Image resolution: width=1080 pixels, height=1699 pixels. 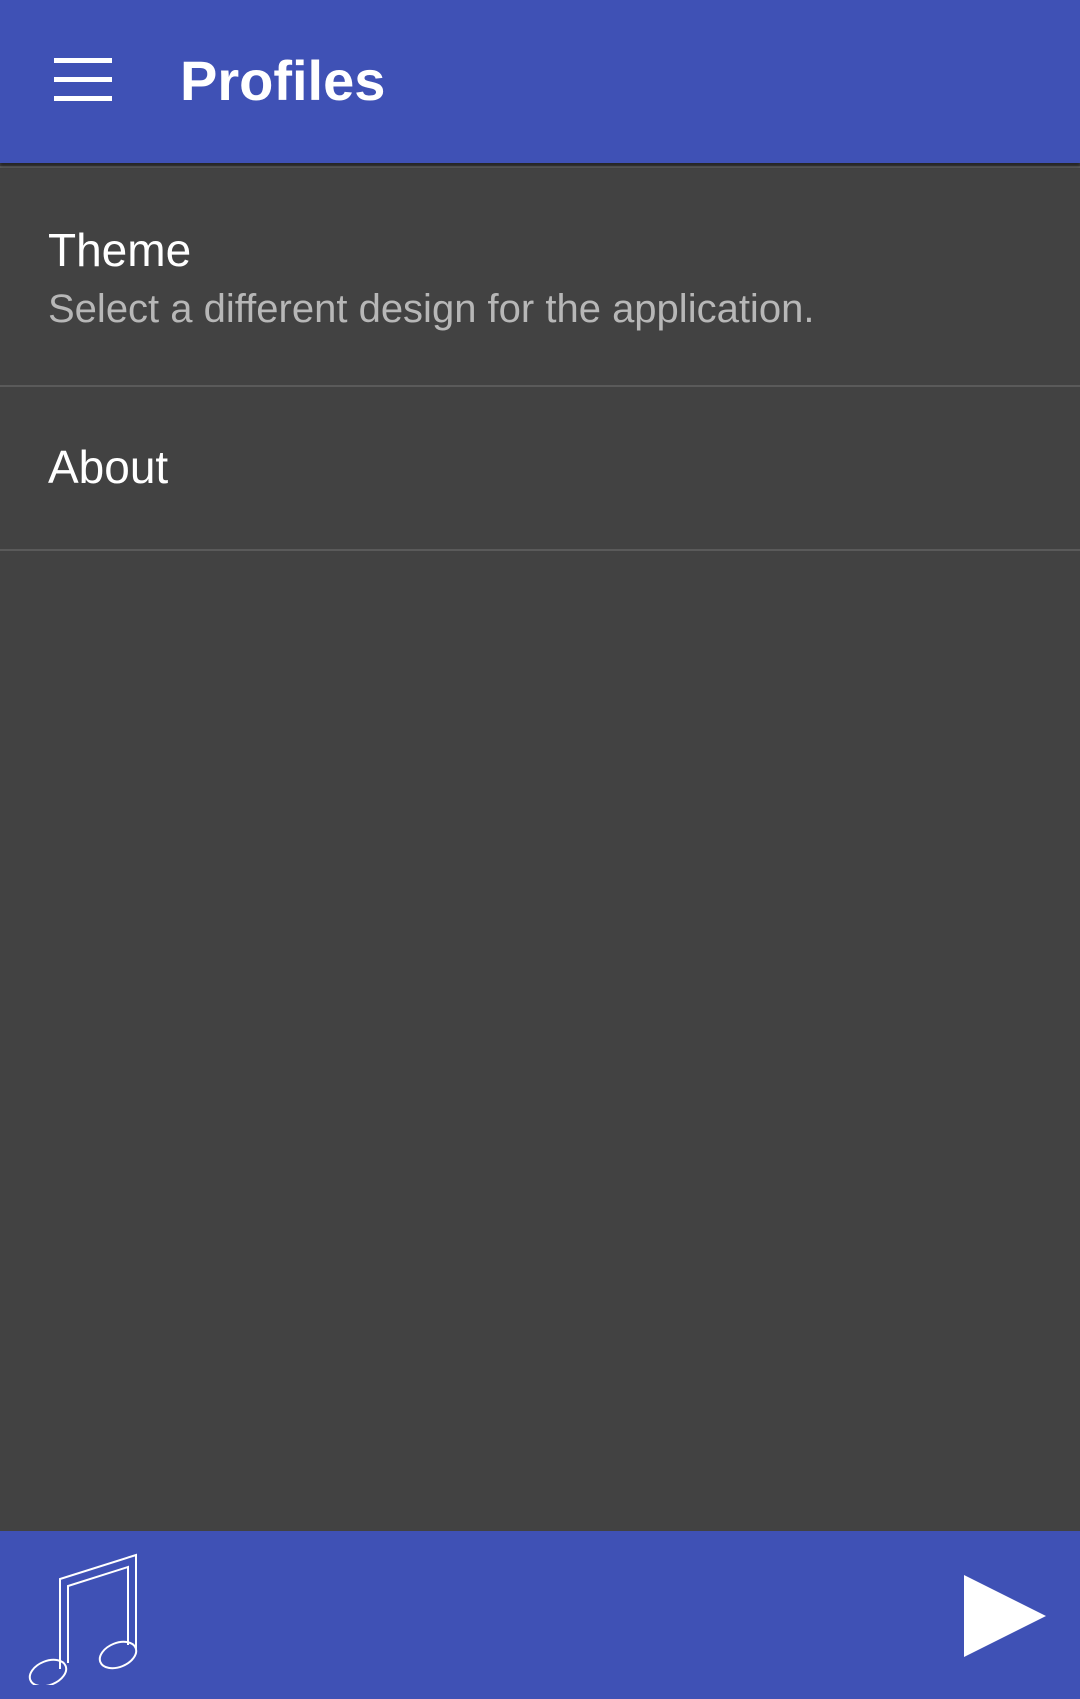 I want to click on list-divider, so click(x=540, y=550).